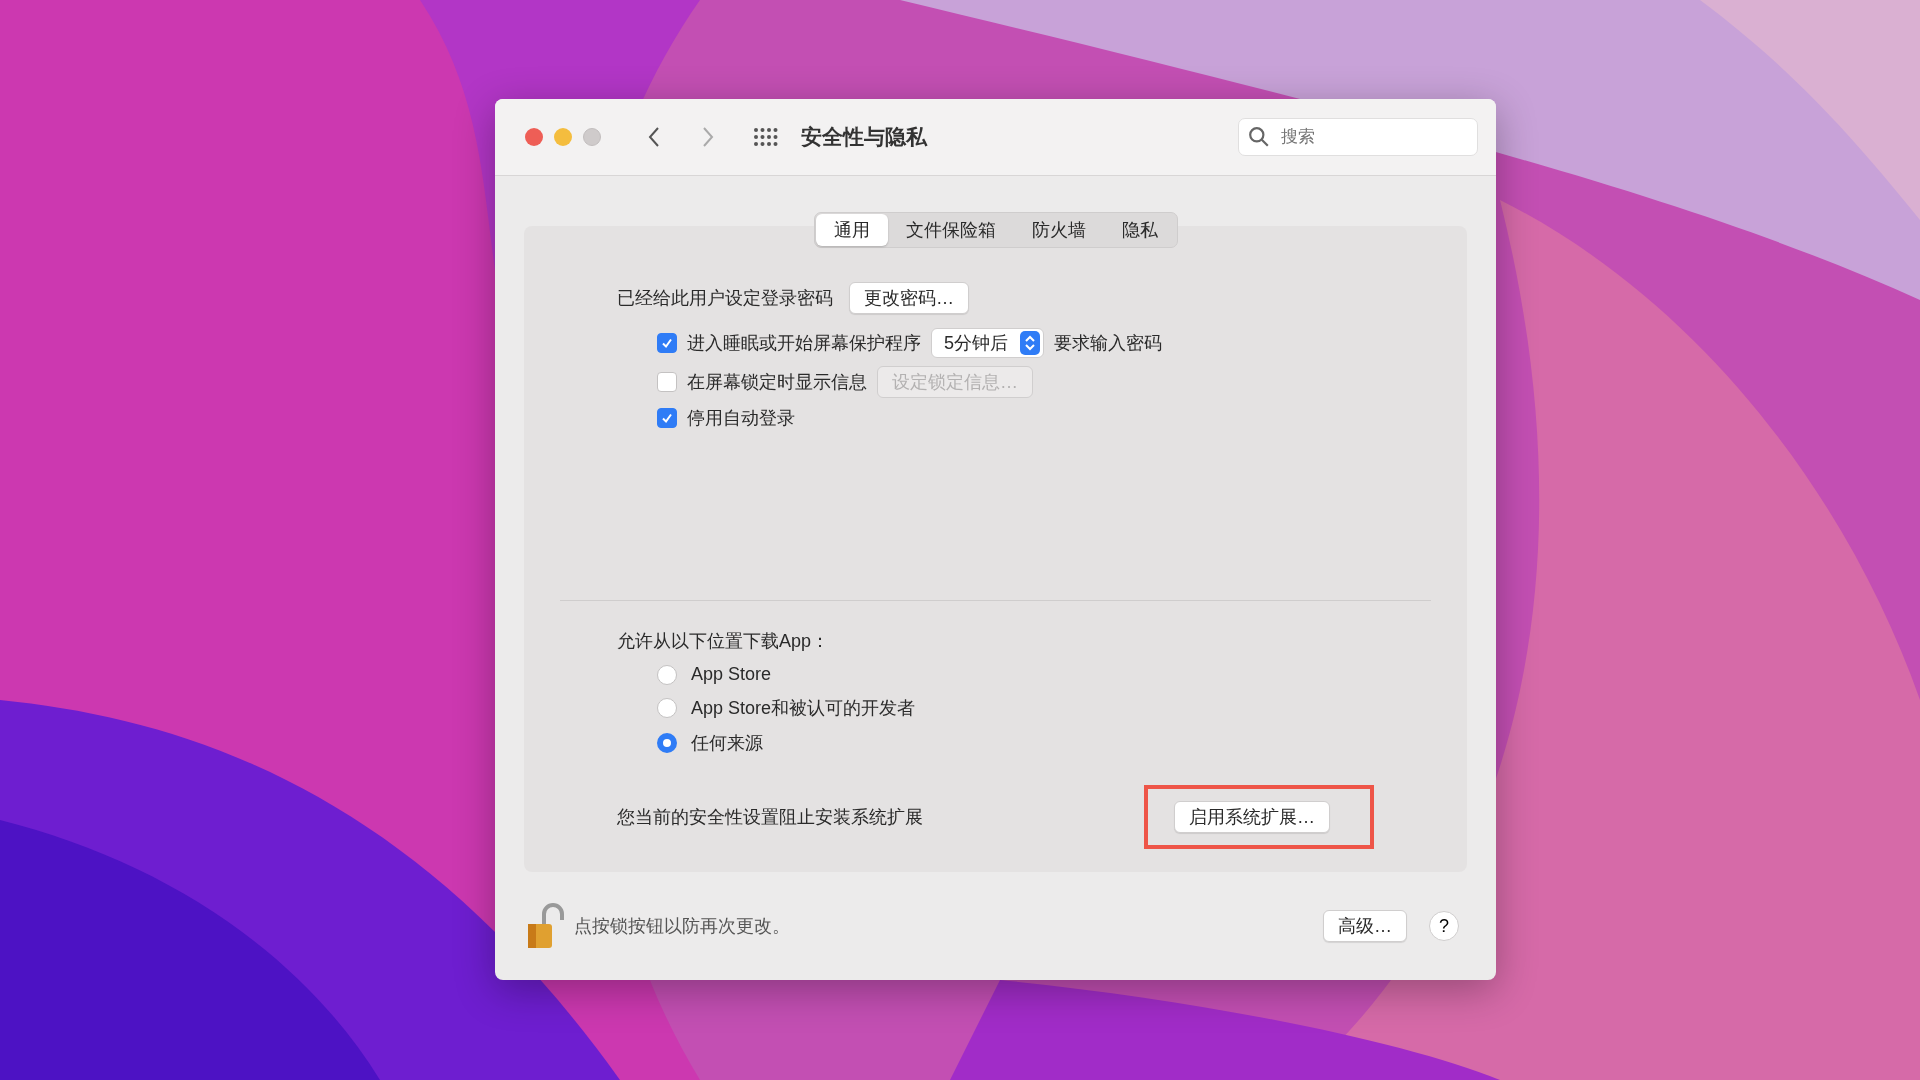  I want to click on stepper-icon, so click(1030, 343).